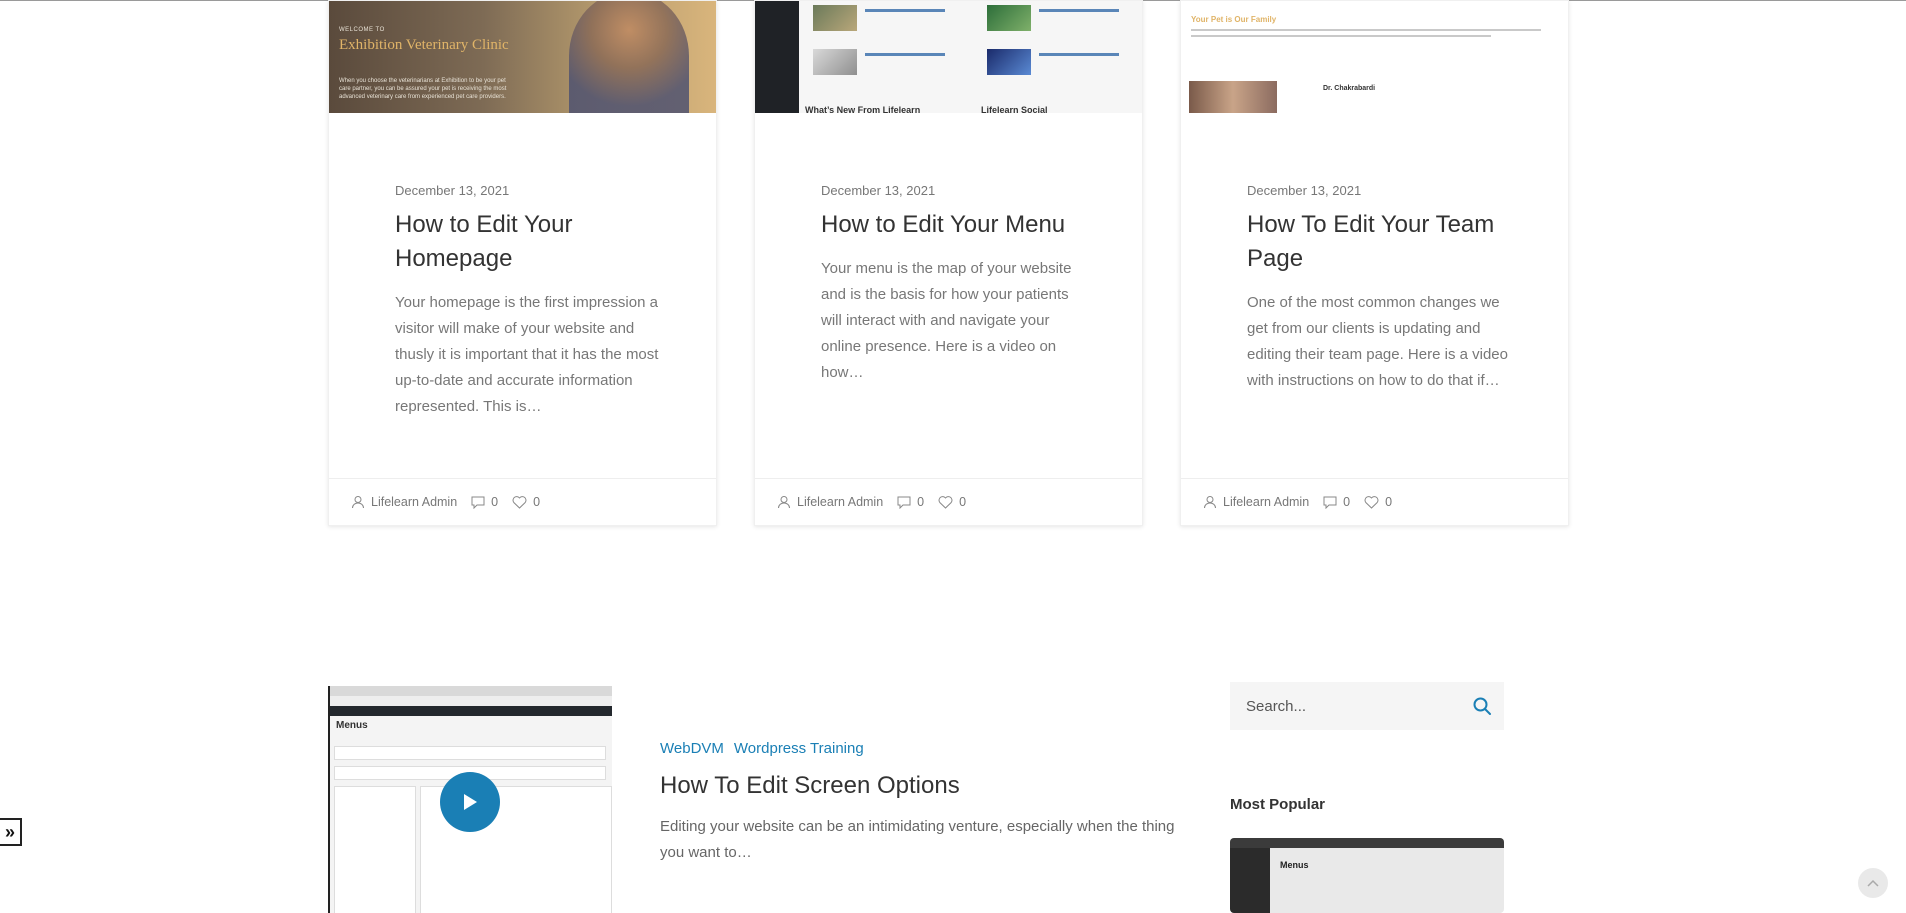 The image size is (1906, 913). Describe the element at coordinates (471, 701) in the screenshot. I see `screenshot-address-bar` at that location.